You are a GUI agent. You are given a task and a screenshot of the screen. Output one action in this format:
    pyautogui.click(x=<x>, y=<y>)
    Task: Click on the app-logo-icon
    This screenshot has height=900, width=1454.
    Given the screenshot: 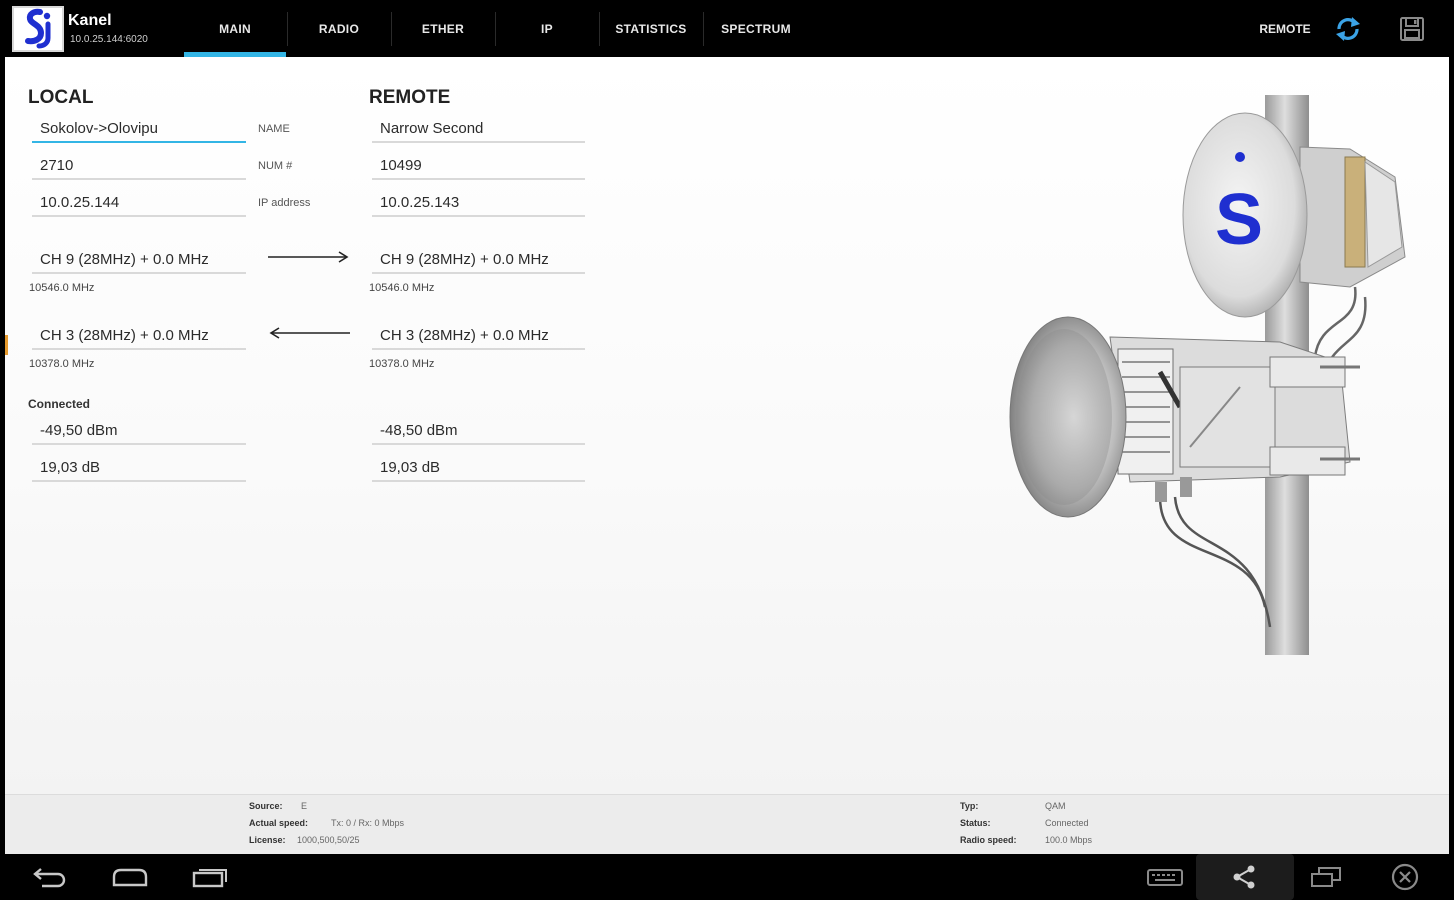 What is the action you would take?
    pyautogui.click(x=38, y=29)
    